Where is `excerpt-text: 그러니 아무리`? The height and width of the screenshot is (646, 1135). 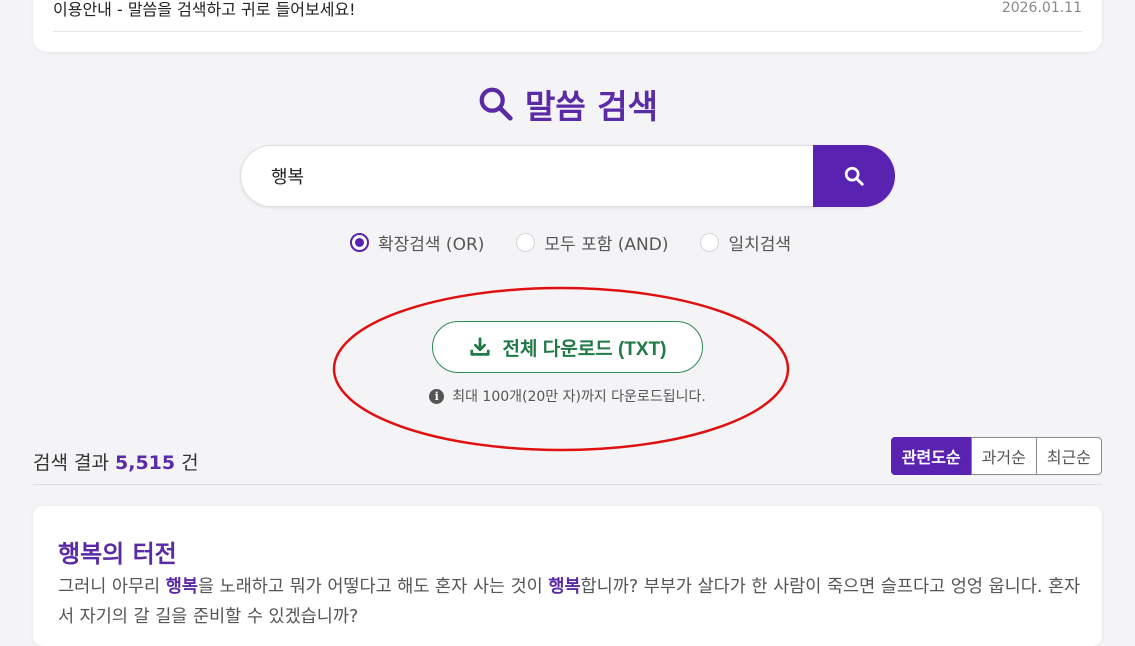 excerpt-text: 그러니 아무리 is located at coordinates (112, 587).